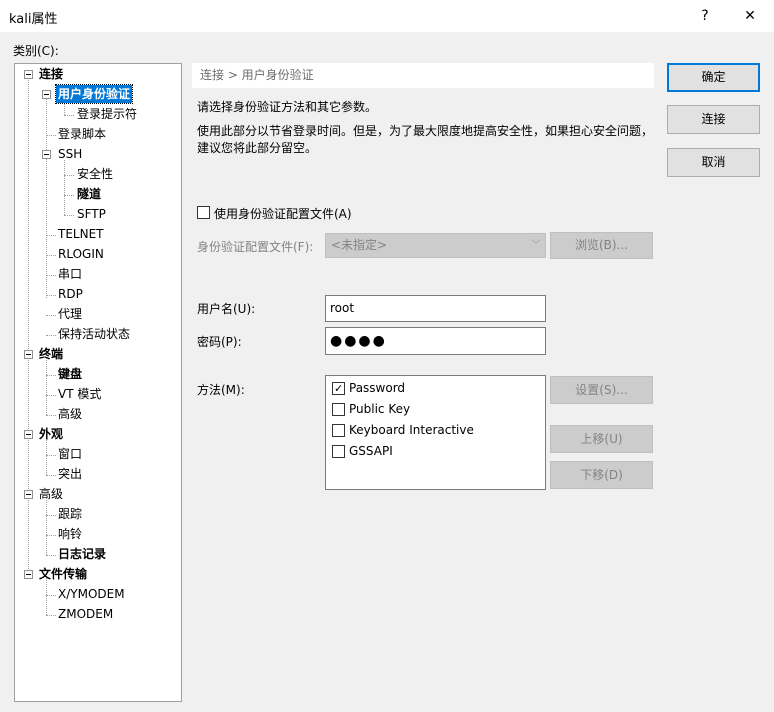 This screenshot has height=712, width=774. What do you see at coordinates (536, 245) in the screenshot?
I see `chevron-down-icon: ﹀` at bounding box center [536, 245].